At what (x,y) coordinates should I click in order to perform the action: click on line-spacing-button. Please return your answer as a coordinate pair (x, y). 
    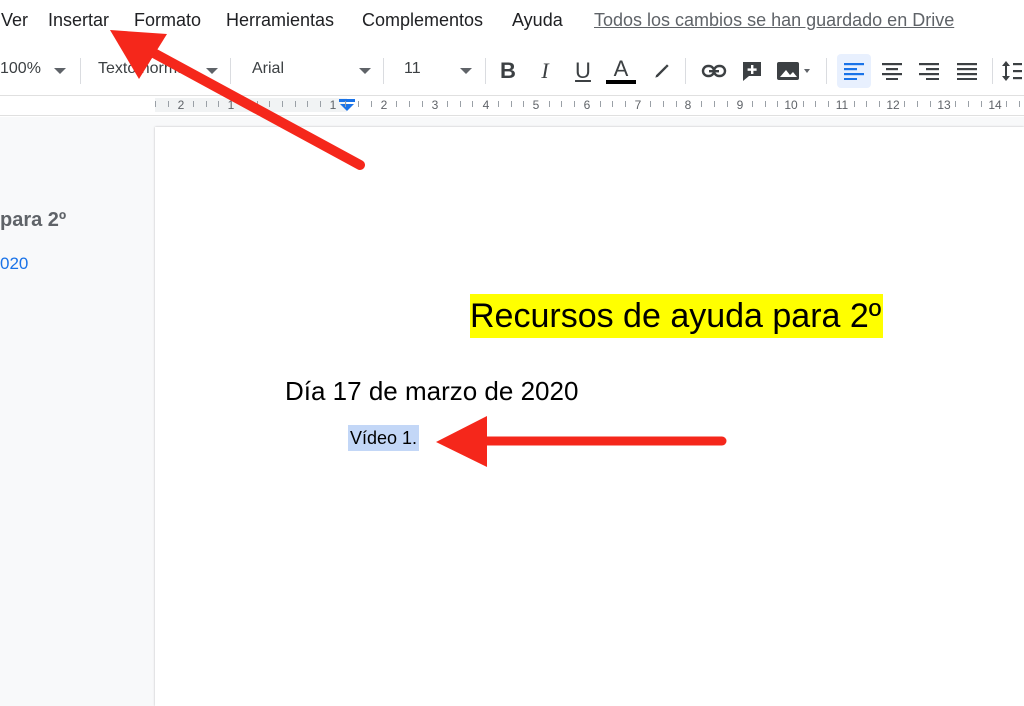
    Looking at the image, I should click on (1011, 71).